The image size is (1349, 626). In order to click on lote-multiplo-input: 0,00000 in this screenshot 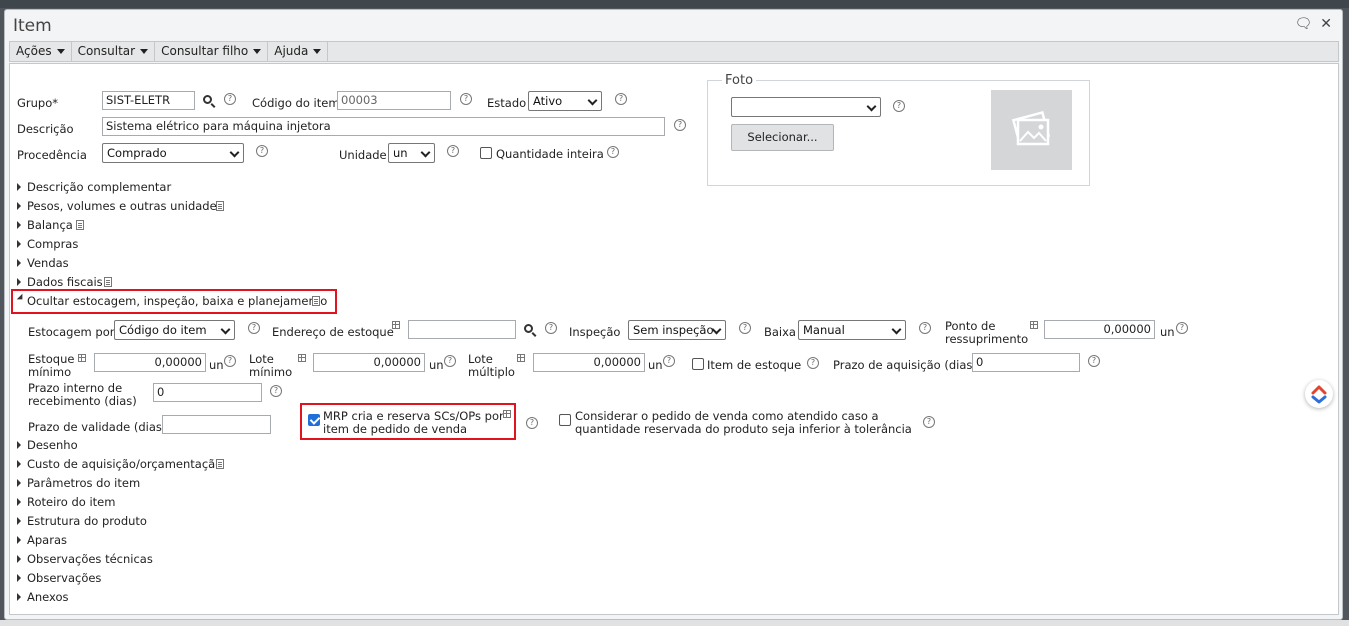, I will do `click(589, 362)`.